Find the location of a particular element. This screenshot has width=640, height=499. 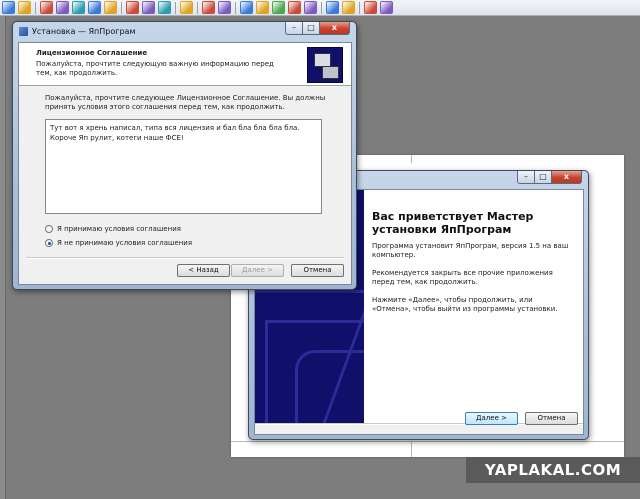

paint-icon is located at coordinates (310, 7).